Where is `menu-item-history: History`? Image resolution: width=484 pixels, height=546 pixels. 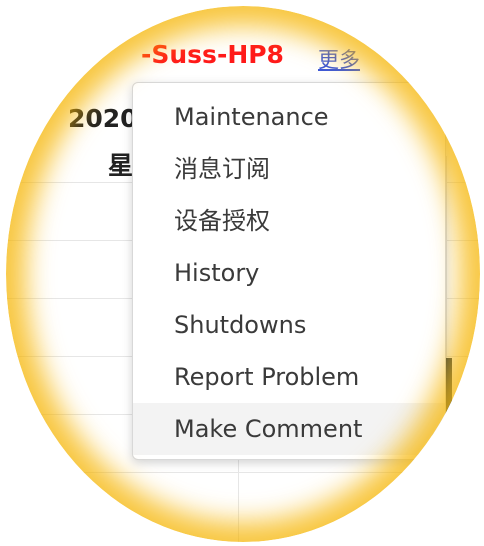 menu-item-history: History is located at coordinates (289, 273).